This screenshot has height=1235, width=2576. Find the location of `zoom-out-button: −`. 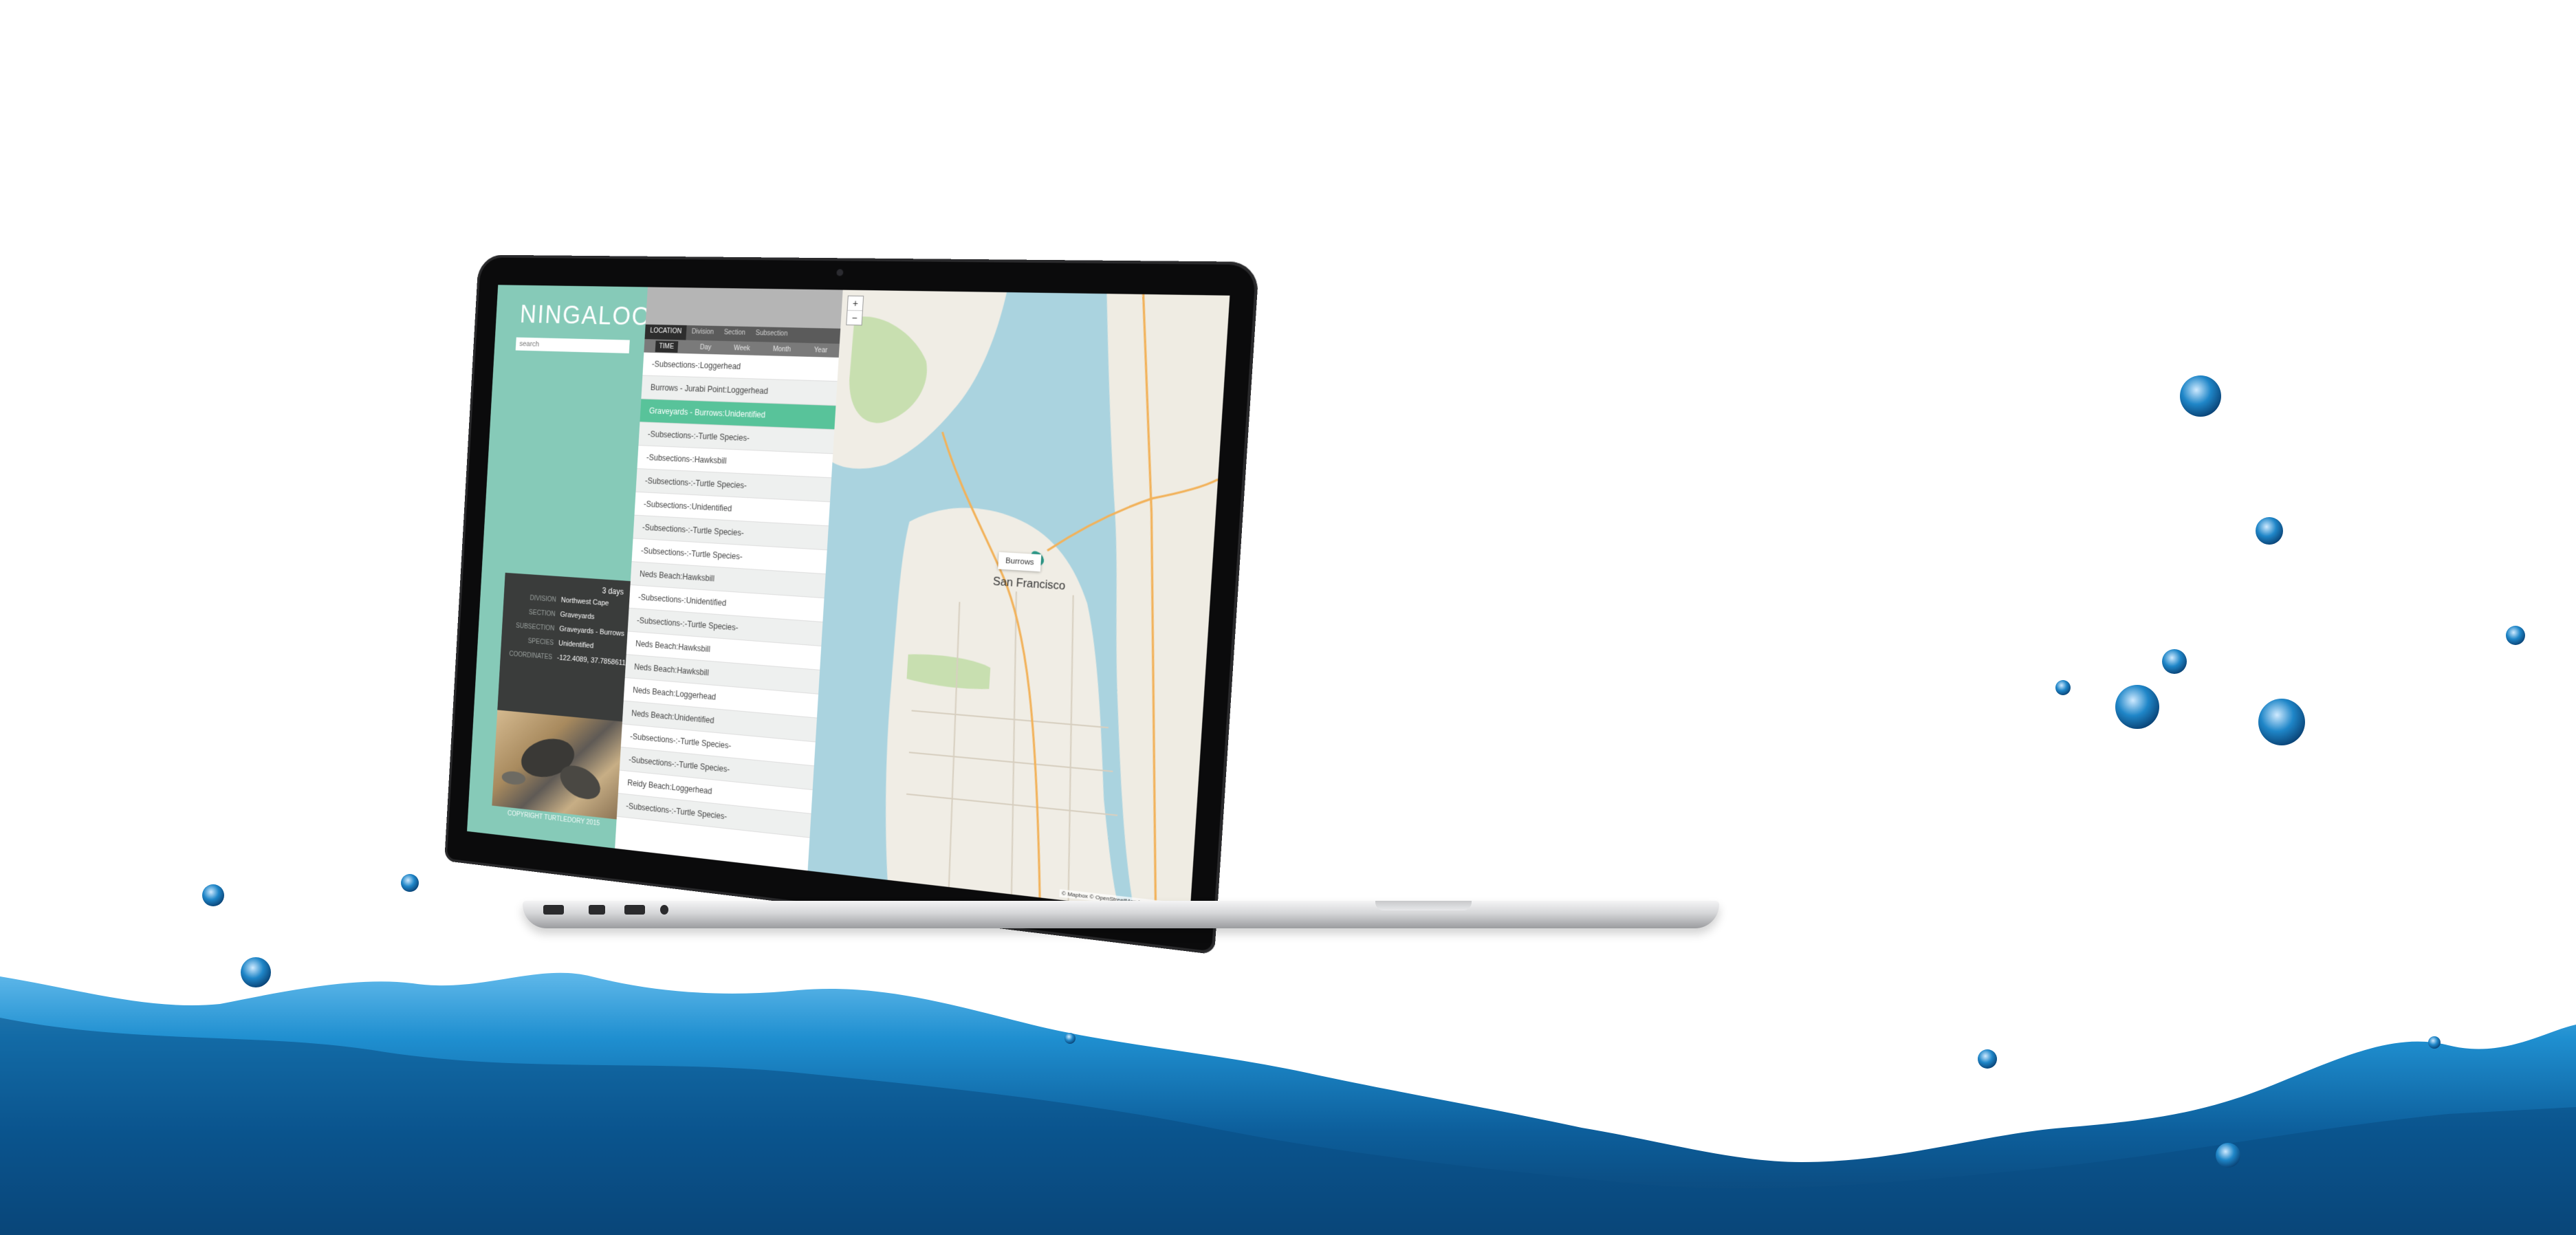

zoom-out-button: − is located at coordinates (854, 317).